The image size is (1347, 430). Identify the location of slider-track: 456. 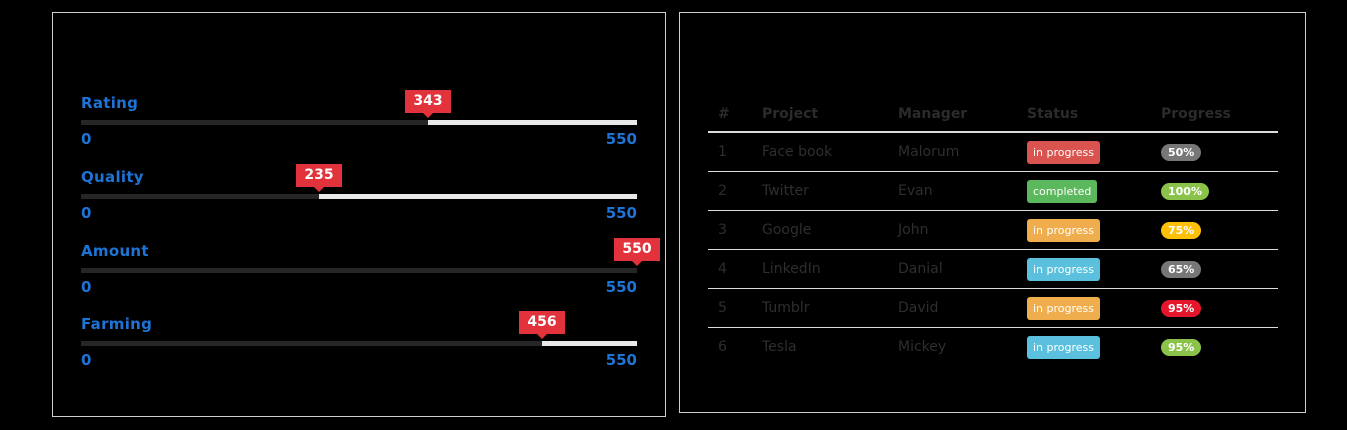
(359, 328).